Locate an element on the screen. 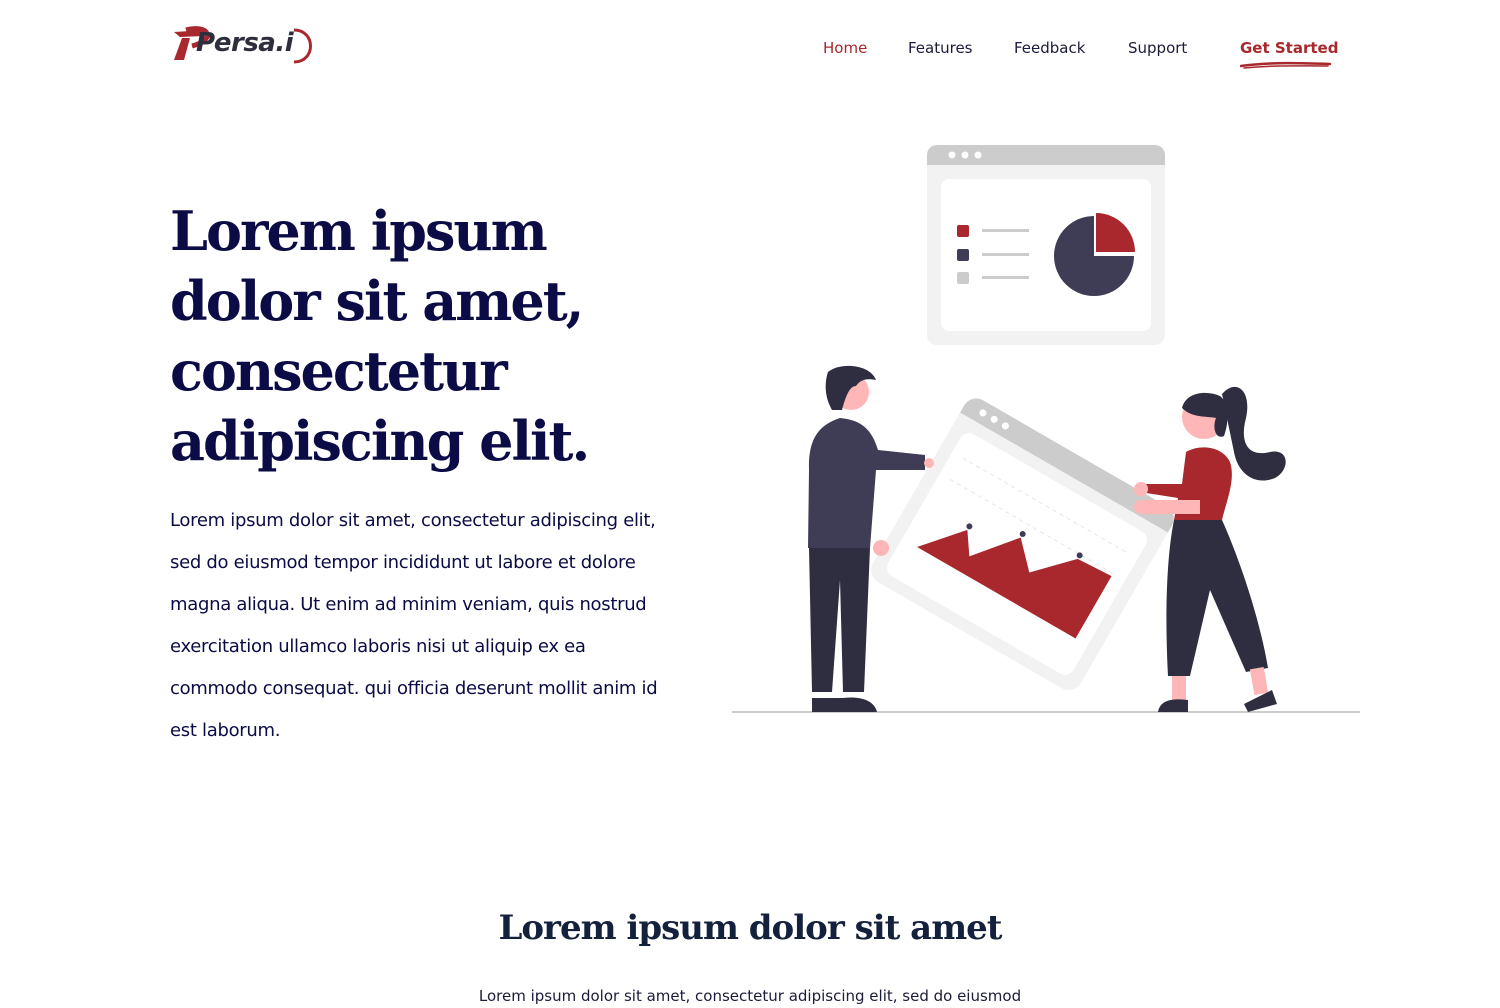  brand-name: Persa.i is located at coordinates (245, 43).